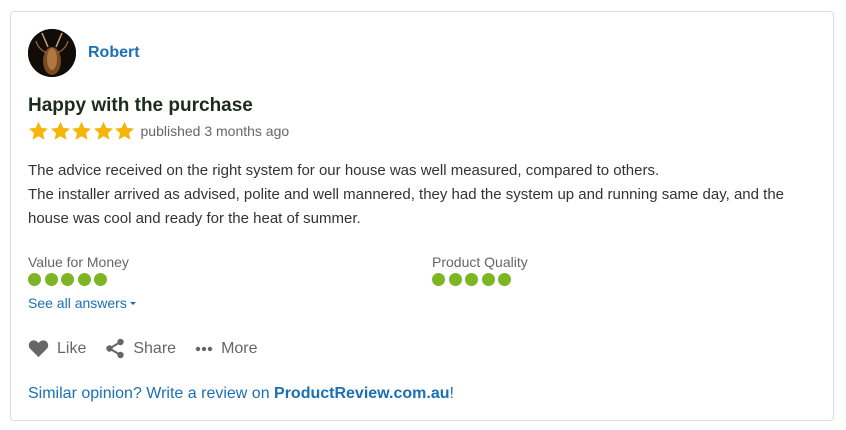 The image size is (846, 430). Describe the element at coordinates (155, 348) in the screenshot. I see `share-label: Share` at that location.